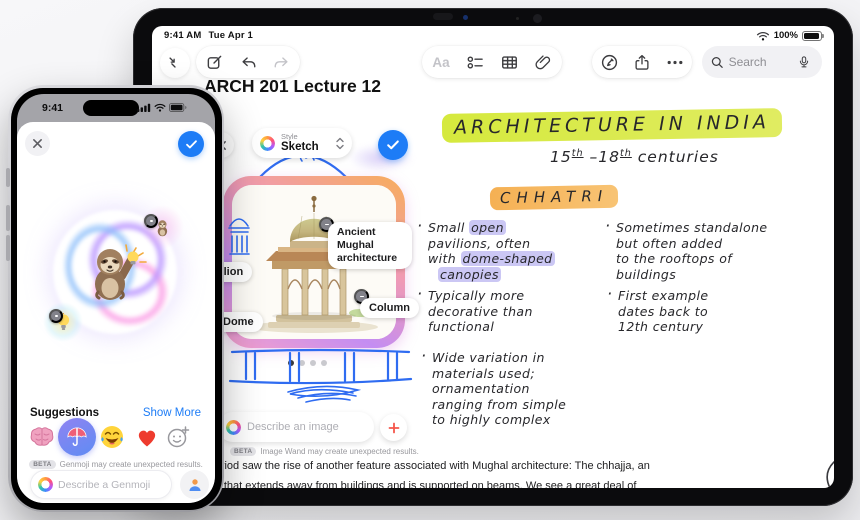 The height and width of the screenshot is (520, 860). Describe the element at coordinates (762, 35) in the screenshot. I see `wifi-icon` at that location.